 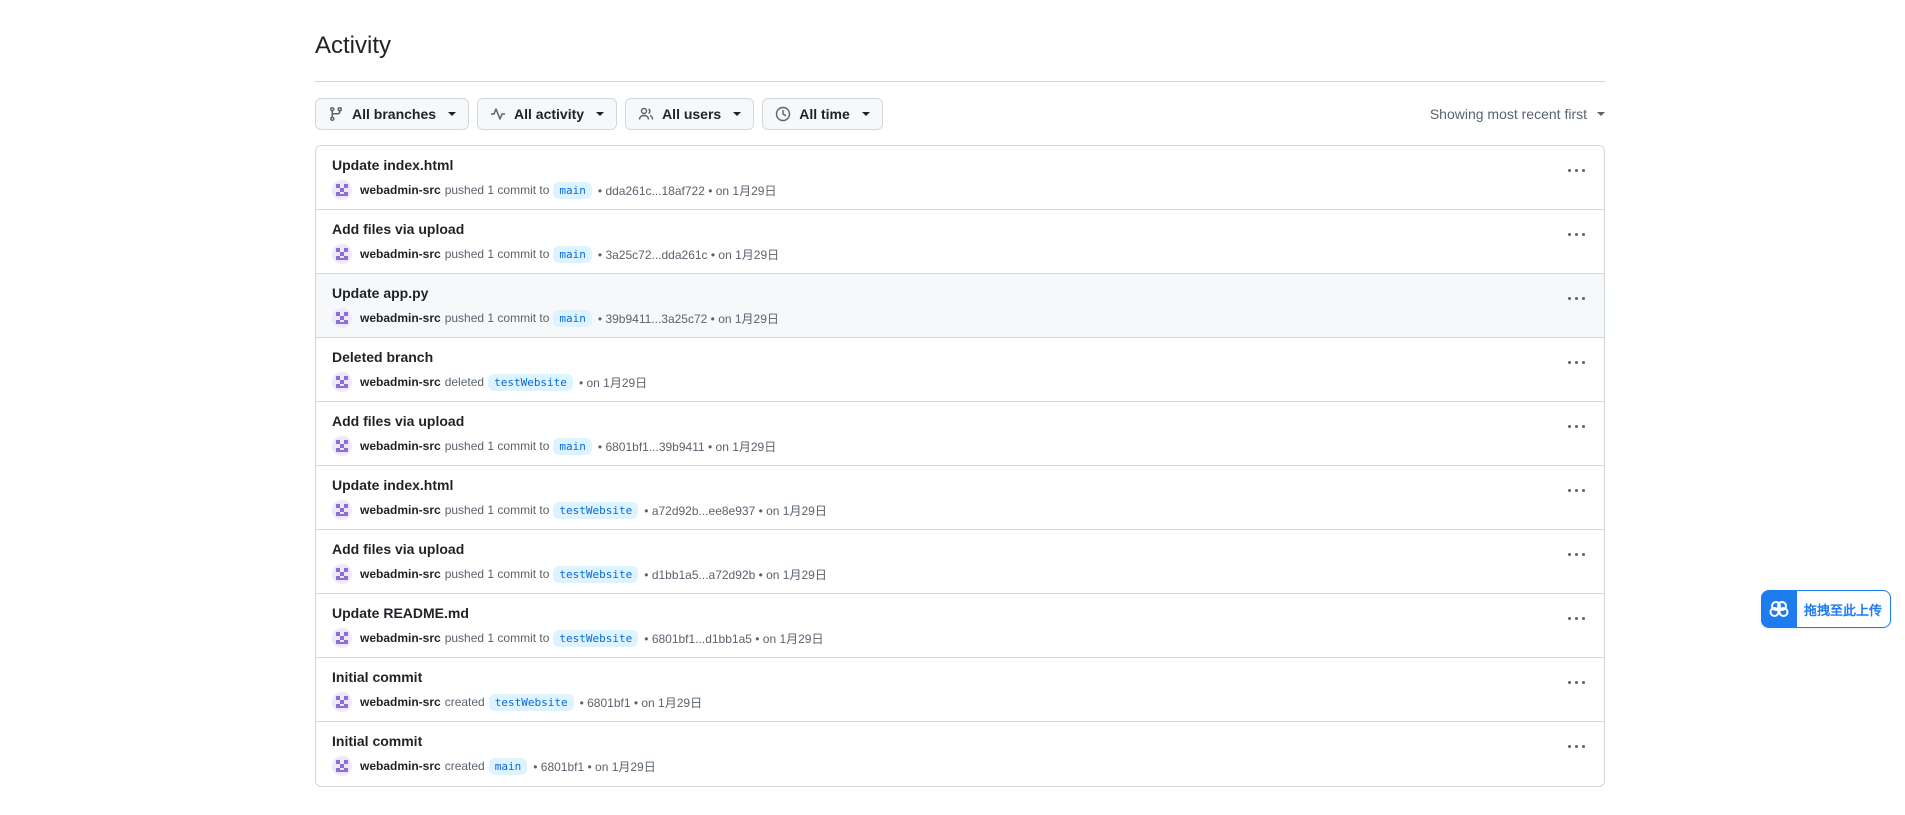 I want to click on page-title: Activity, so click(x=960, y=41).